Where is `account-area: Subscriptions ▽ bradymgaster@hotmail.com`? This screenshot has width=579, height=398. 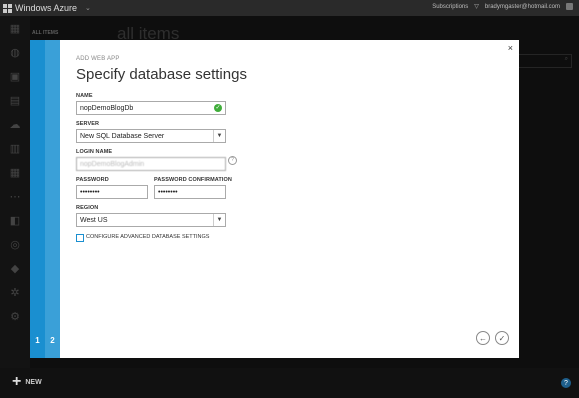 account-area: Subscriptions ▽ bradymgaster@hotmail.com is located at coordinates (502, 6).